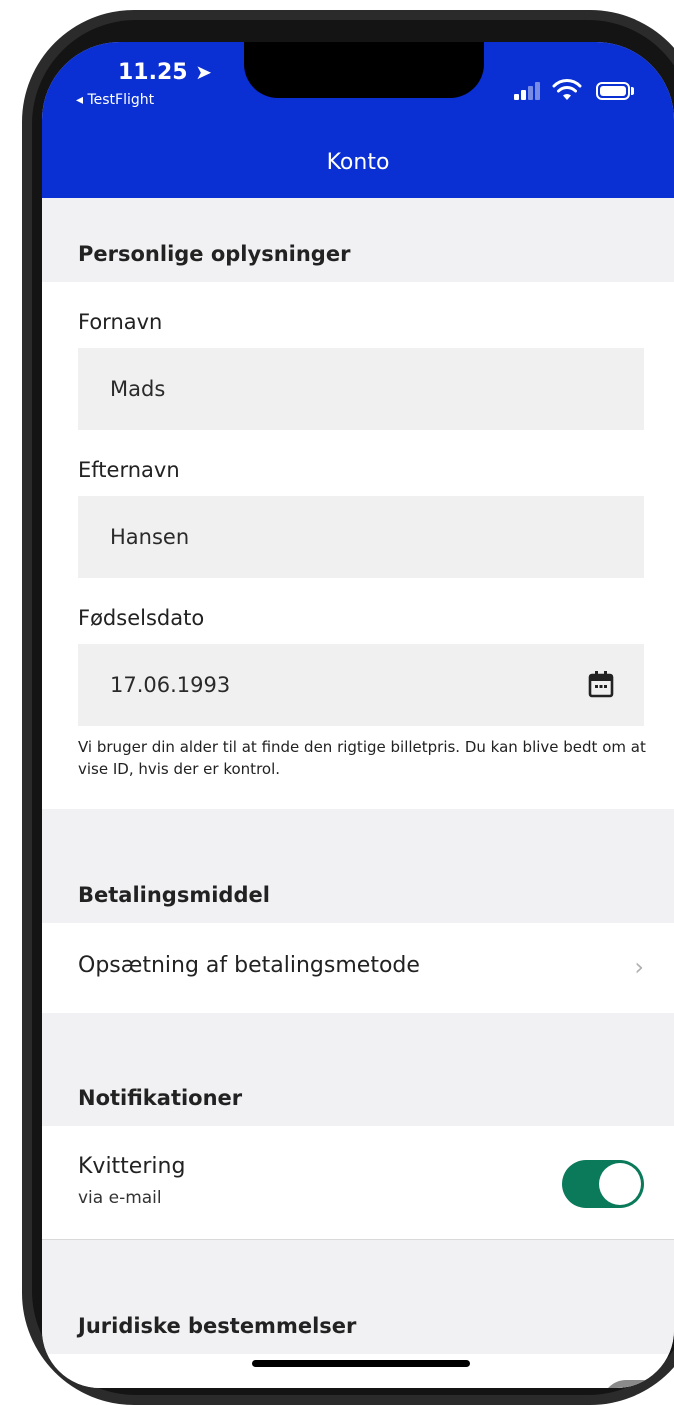 The image size is (674, 1405). I want to click on payment-setup-label: Opsætning af betalingsmetode, so click(249, 965).